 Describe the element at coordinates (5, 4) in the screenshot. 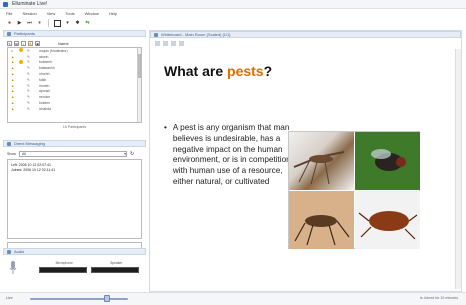

I see `app-logo-icon` at that location.